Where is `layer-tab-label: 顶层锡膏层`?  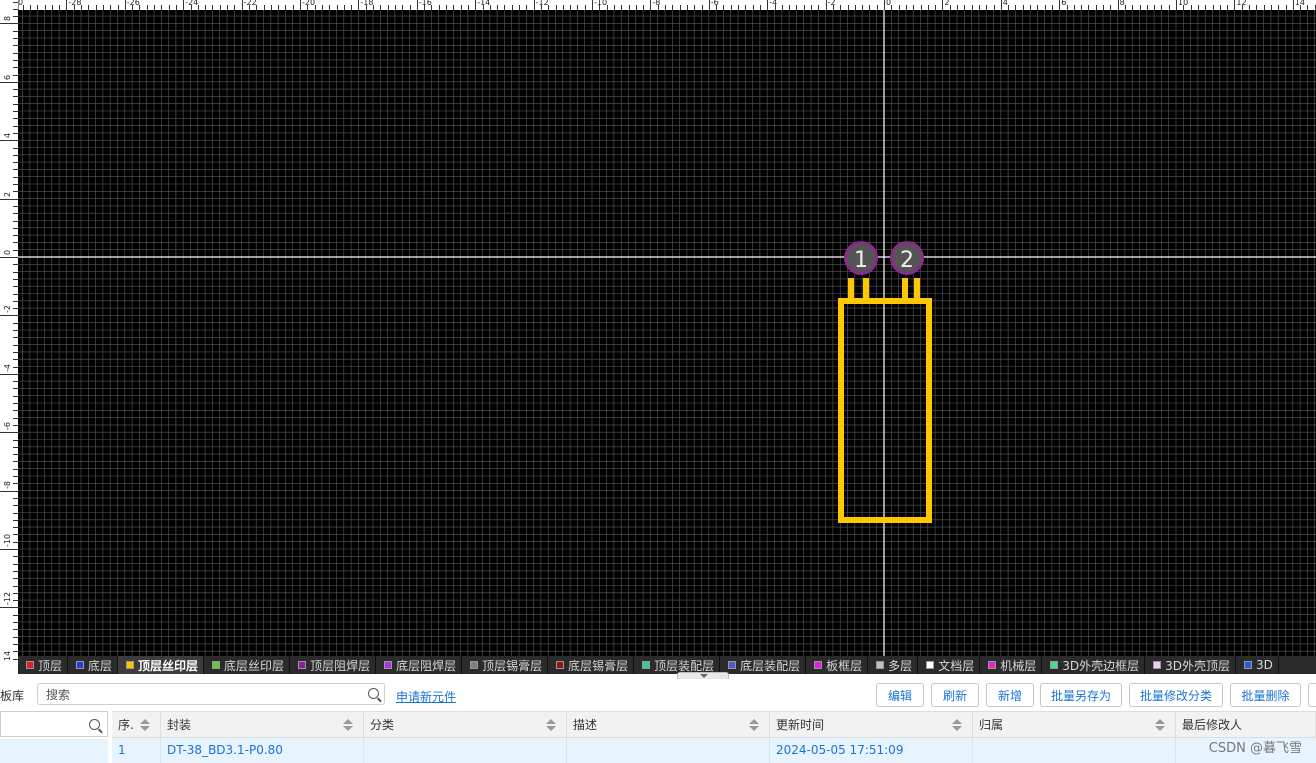
layer-tab-label: 顶层锡膏层 is located at coordinates (512, 665).